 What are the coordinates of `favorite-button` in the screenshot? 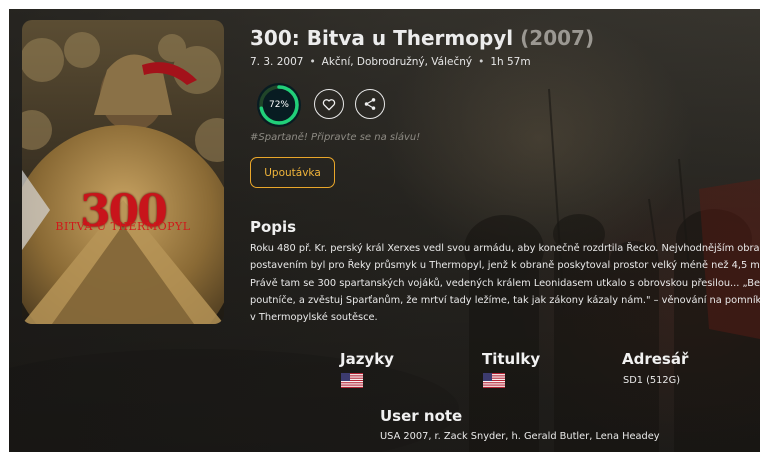 It's located at (329, 104).